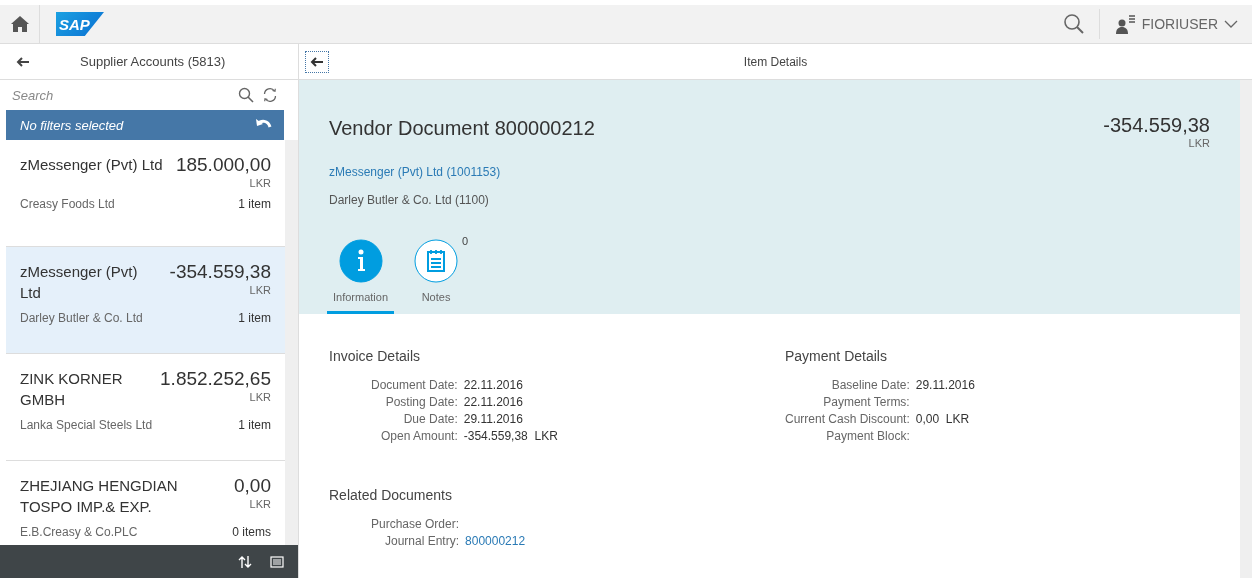 Image resolution: width=1252 pixels, height=578 pixels. What do you see at coordinates (99, 496) in the screenshot?
I see `item-title: ZHEJIANG HENGDIAN TOSPO IMP.& EXP.` at bounding box center [99, 496].